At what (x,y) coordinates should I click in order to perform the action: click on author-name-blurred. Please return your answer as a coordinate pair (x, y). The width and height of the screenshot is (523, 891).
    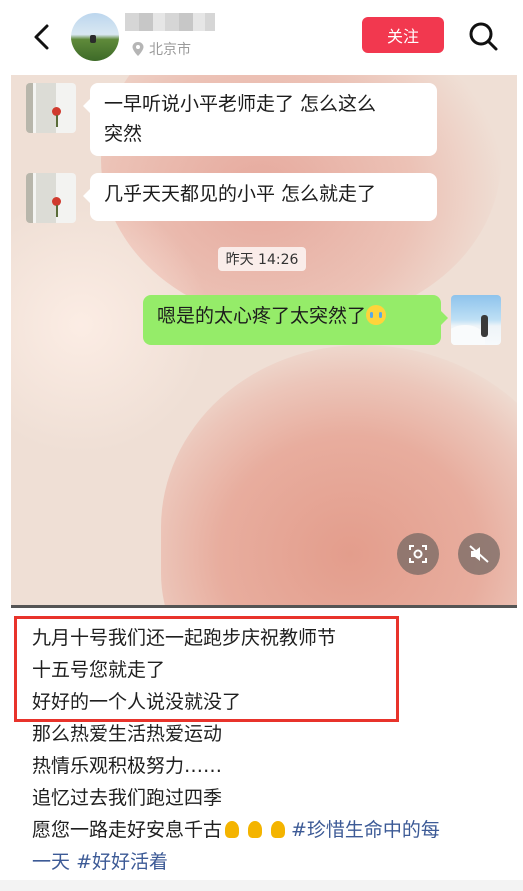
    Looking at the image, I should click on (170, 22).